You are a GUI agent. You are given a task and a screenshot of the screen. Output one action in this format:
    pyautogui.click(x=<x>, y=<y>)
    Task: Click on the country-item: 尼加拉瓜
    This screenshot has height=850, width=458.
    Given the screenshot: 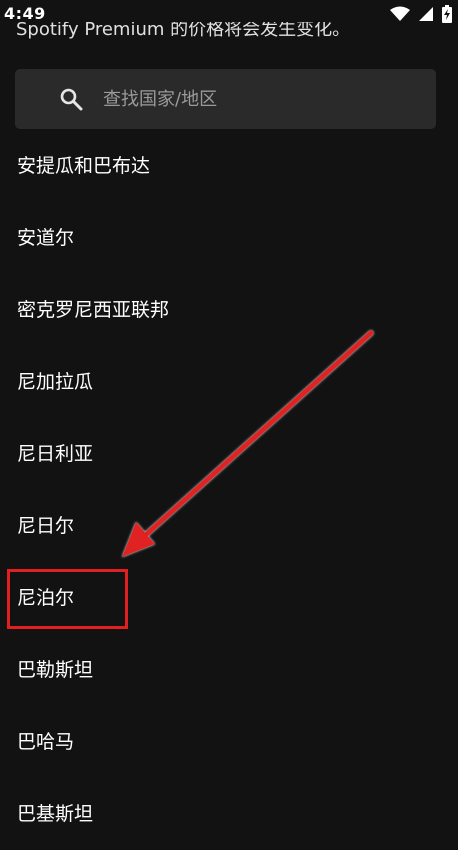 What is the action you would take?
    pyautogui.click(x=229, y=382)
    